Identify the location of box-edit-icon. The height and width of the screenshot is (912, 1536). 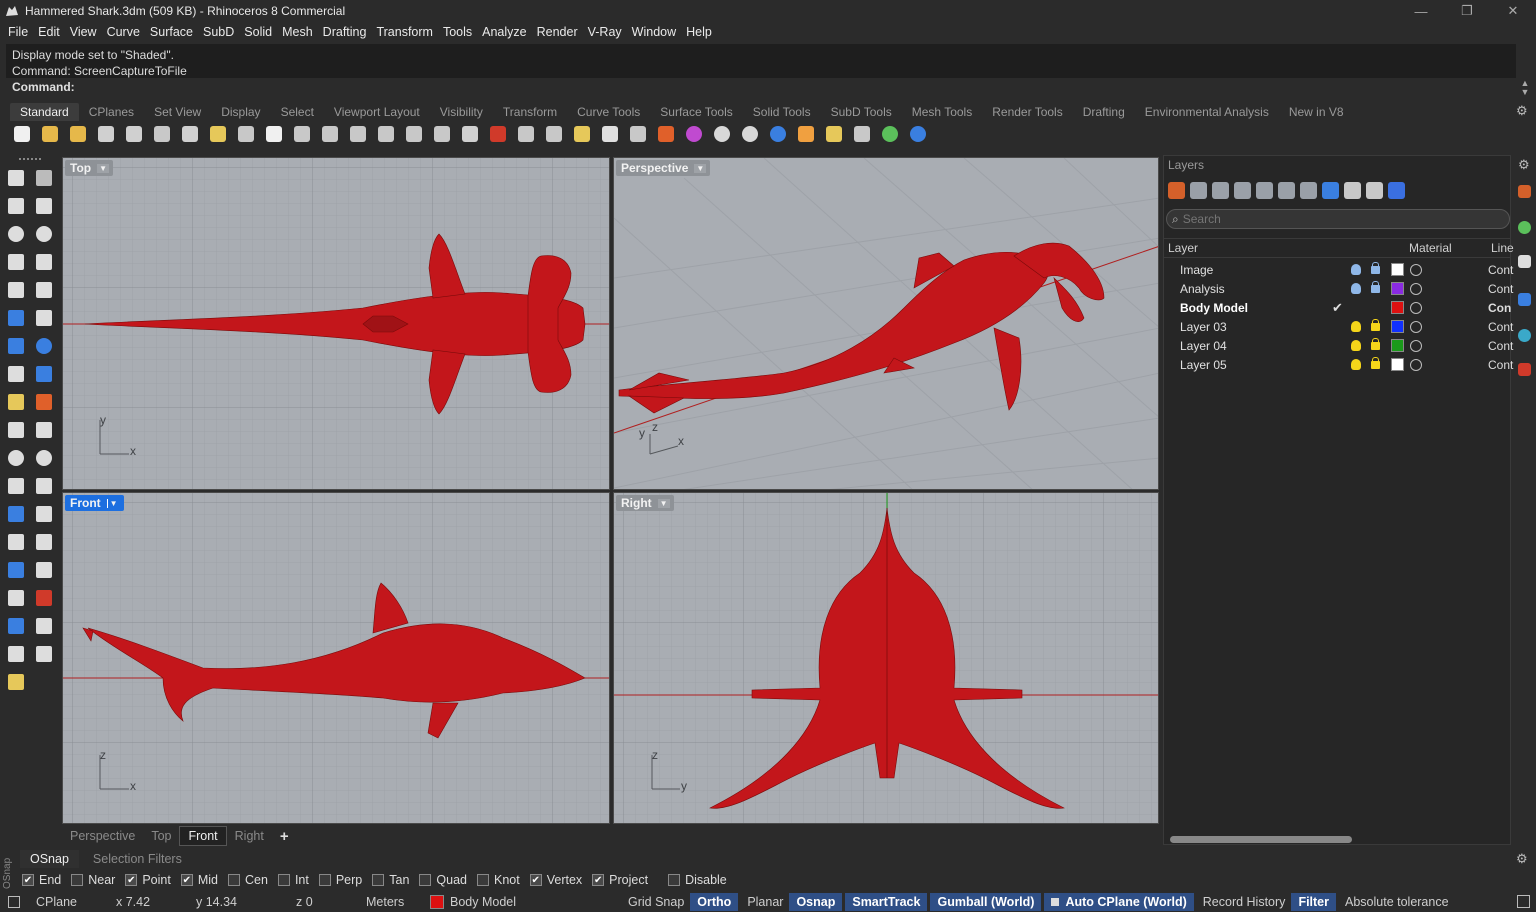
(16, 570).